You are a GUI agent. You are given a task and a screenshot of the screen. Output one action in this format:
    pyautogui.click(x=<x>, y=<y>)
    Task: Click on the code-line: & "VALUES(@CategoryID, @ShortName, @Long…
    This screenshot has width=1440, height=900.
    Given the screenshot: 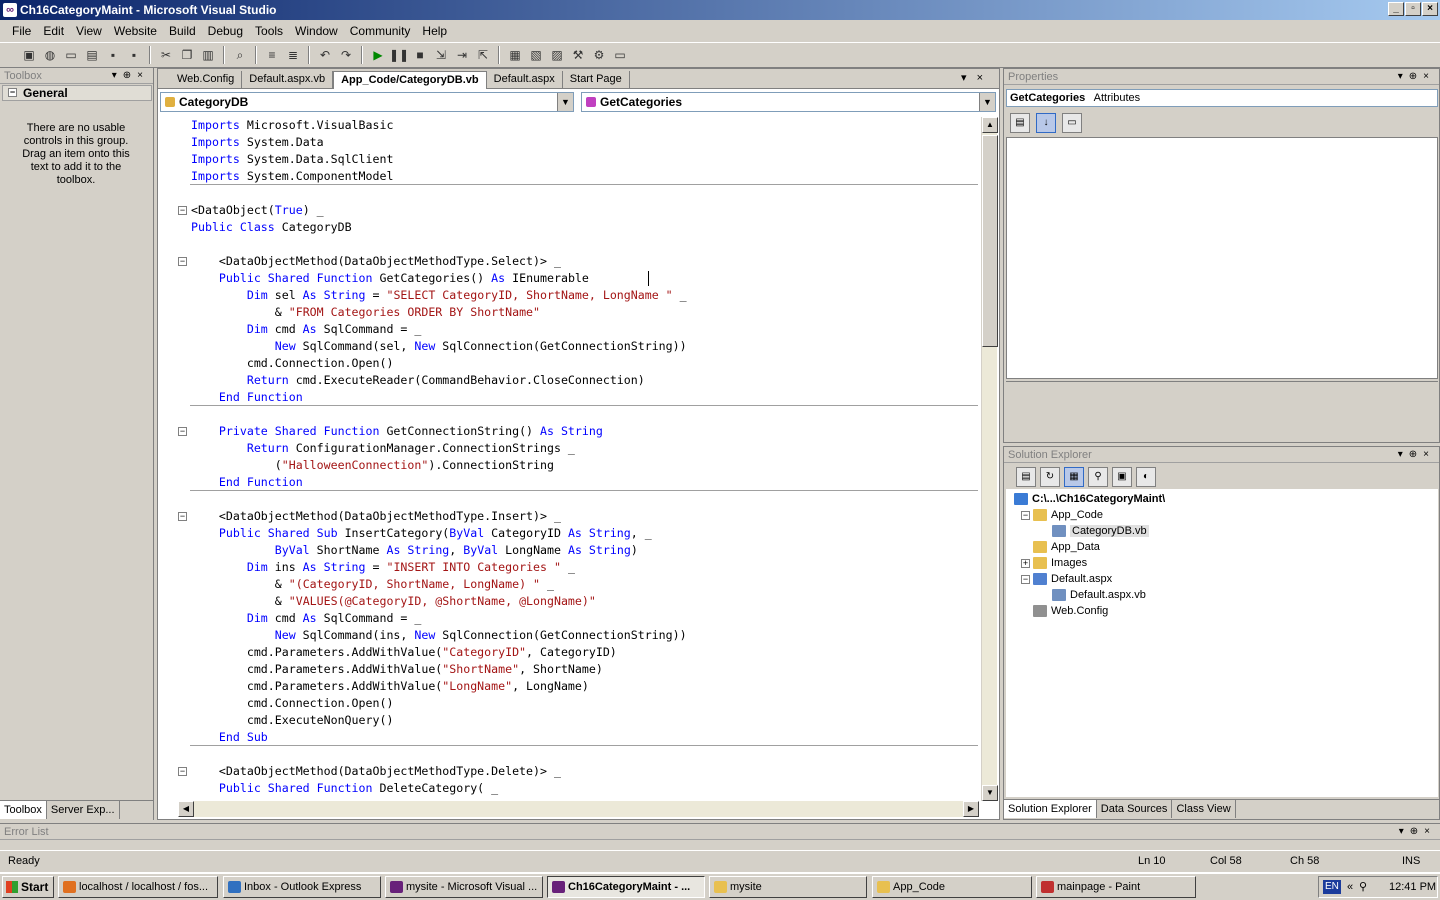 What is the action you would take?
    pyautogui.click(x=569, y=601)
    